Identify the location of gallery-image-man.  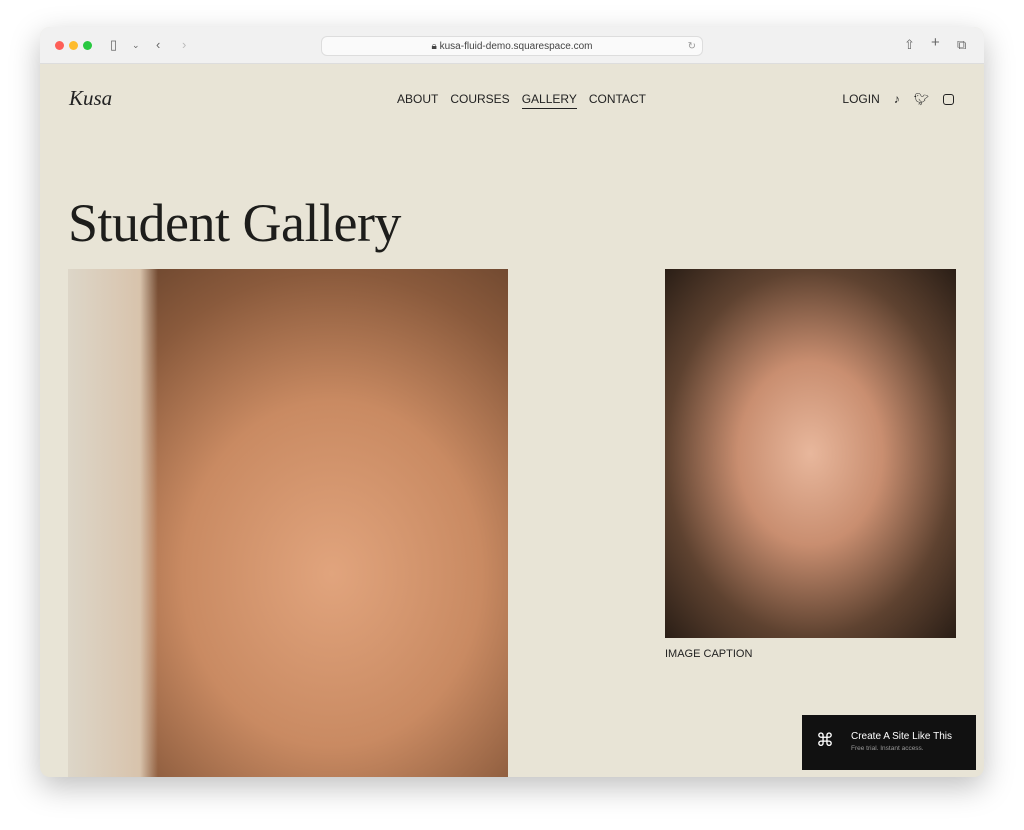
(810, 453).